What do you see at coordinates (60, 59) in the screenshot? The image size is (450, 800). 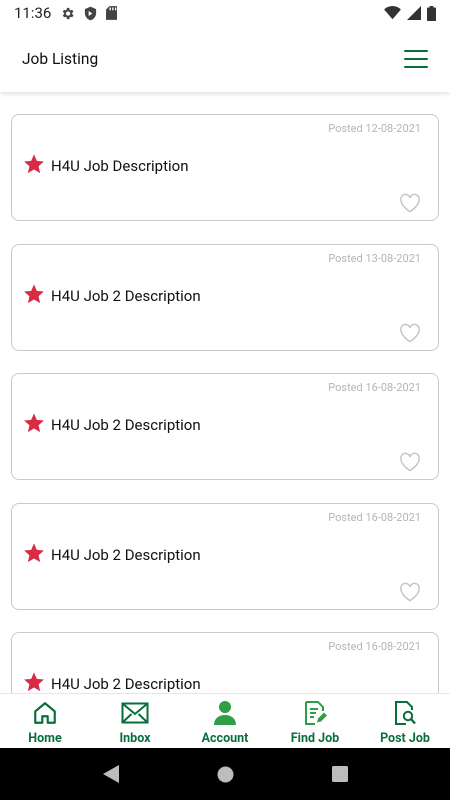 I see `page-title: Job Listing` at bounding box center [60, 59].